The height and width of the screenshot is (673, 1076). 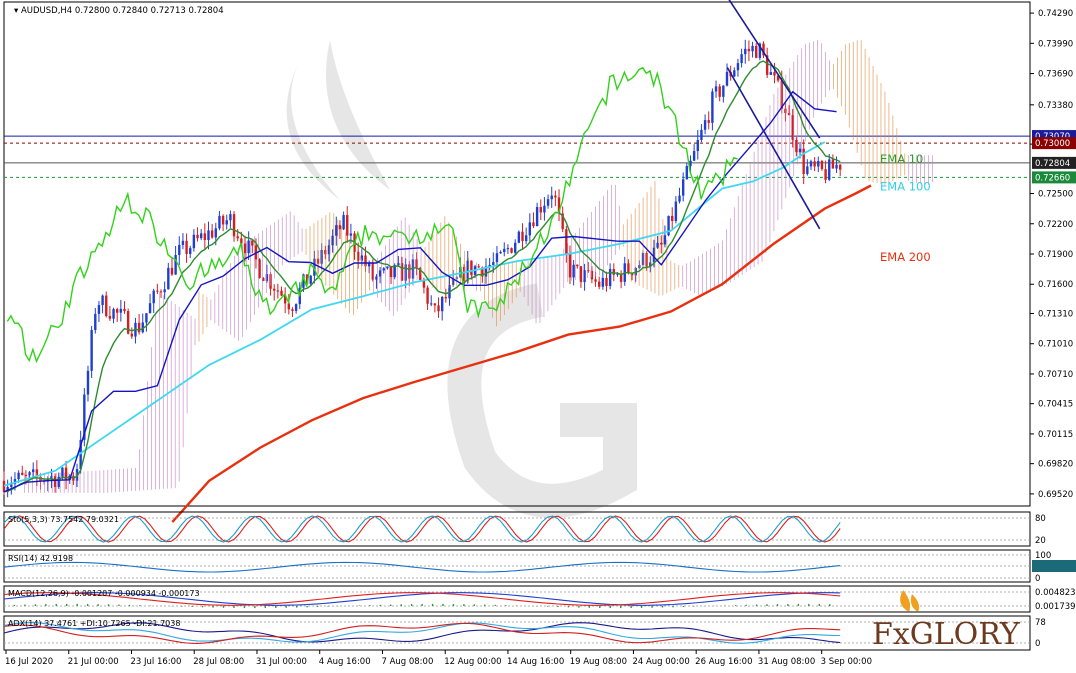 I want to click on price-tag-label: 0.73000, so click(x=1052, y=144).